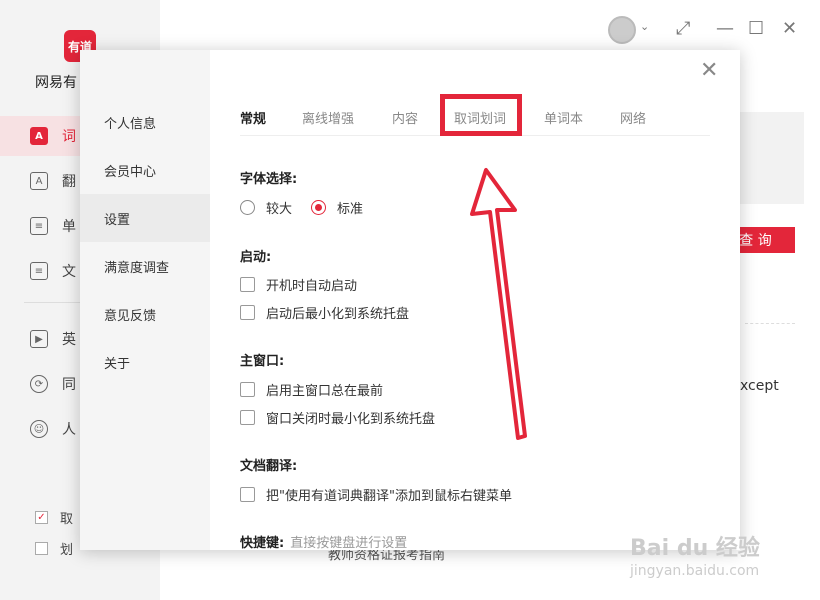 The image size is (820, 600). I want to click on shortcut-hint: 直接按键盘进行设置, so click(349, 543).